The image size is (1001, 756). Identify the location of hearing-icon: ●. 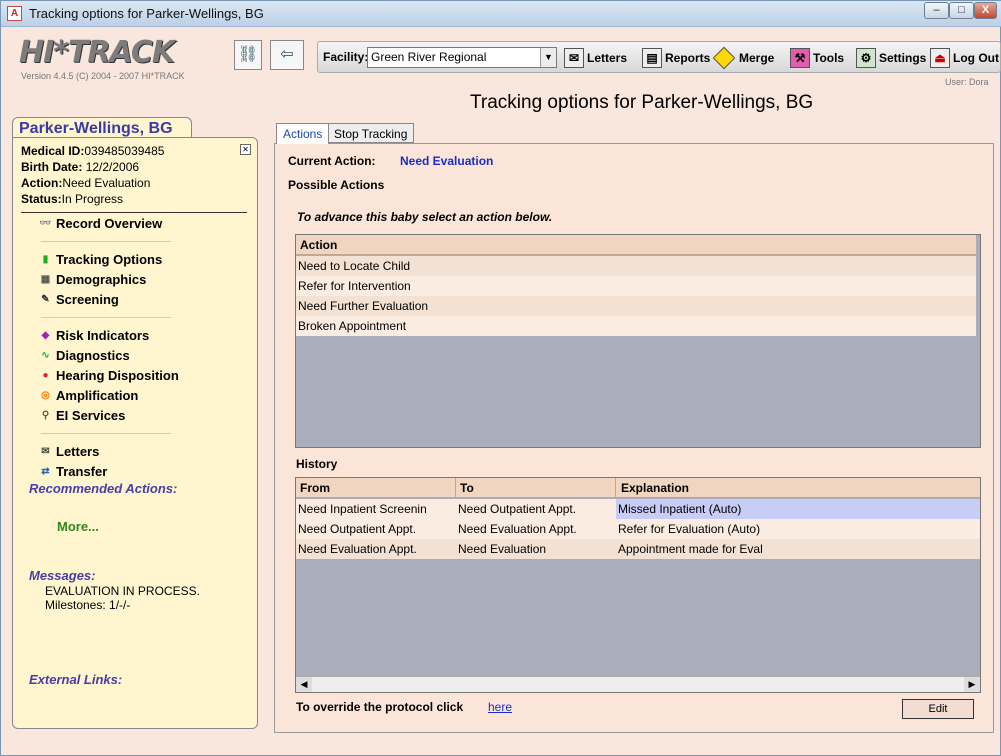
(45, 375).